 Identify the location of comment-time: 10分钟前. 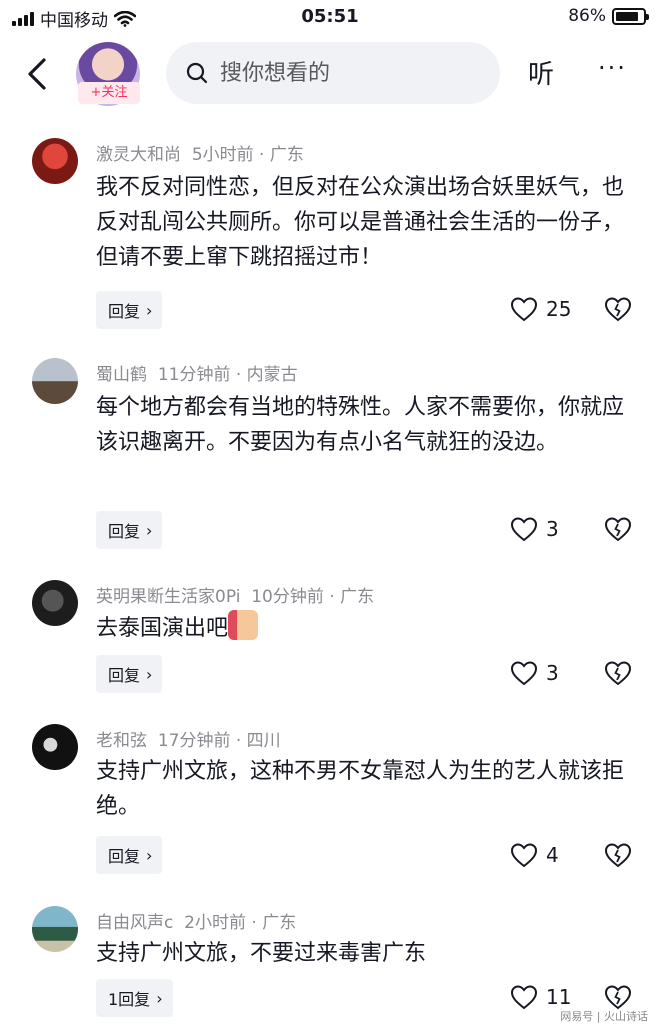
(287, 597).